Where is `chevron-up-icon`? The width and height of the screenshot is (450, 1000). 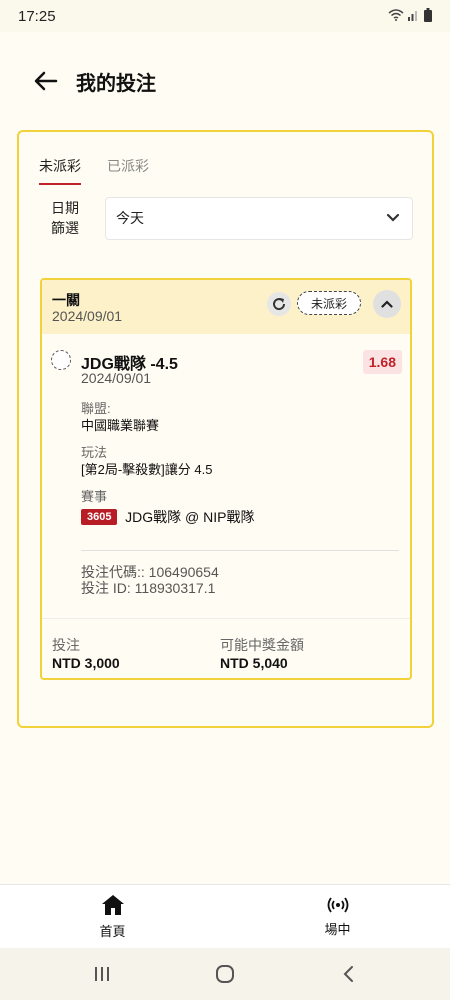 chevron-up-icon is located at coordinates (387, 304).